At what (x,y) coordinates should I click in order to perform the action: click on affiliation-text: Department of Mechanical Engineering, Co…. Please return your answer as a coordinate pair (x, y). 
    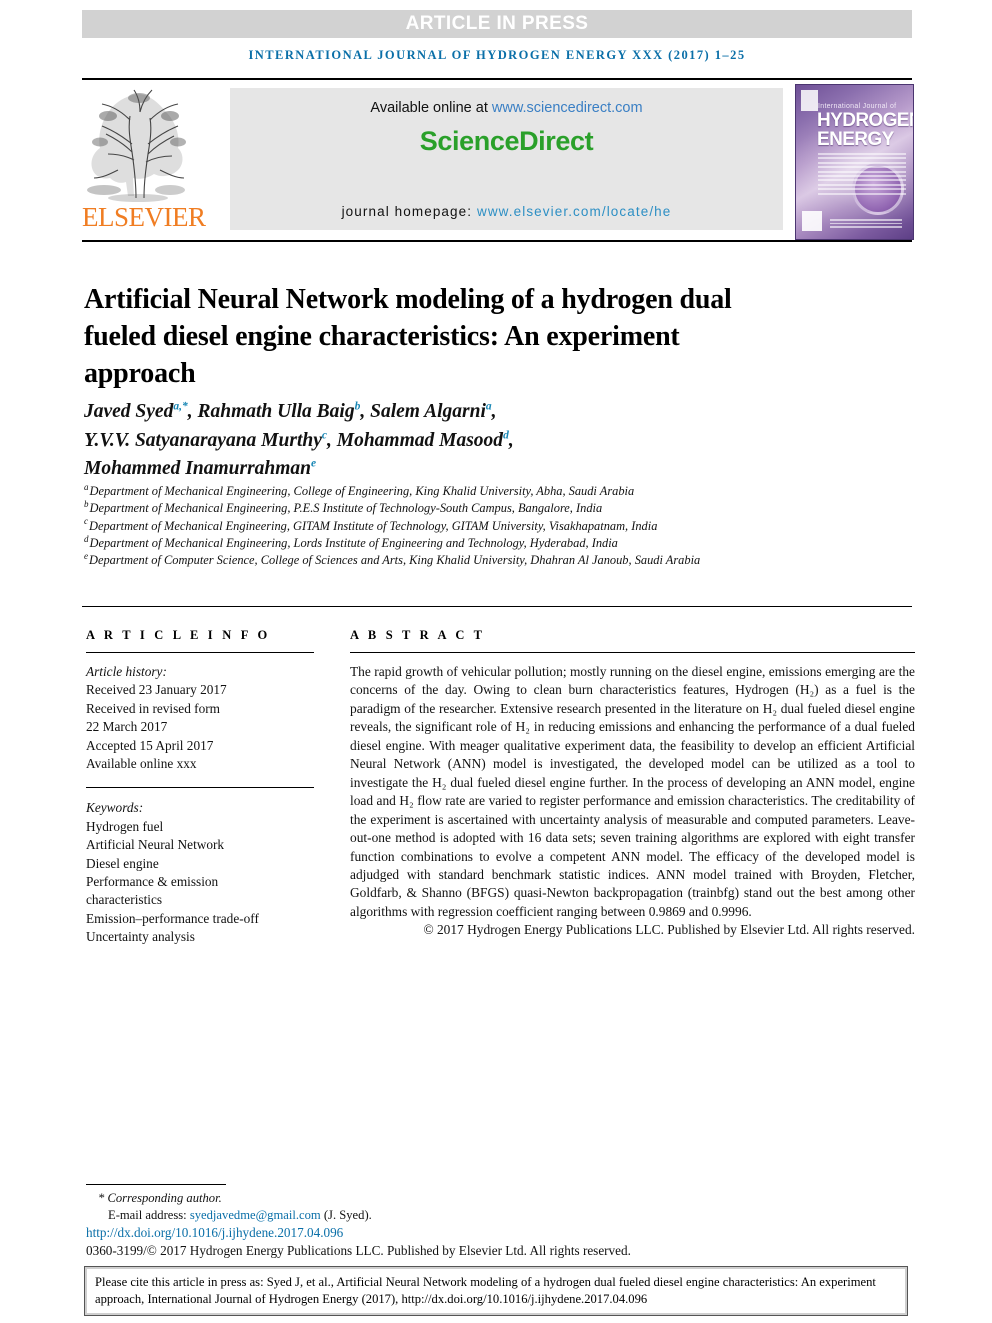
    Looking at the image, I should click on (362, 491).